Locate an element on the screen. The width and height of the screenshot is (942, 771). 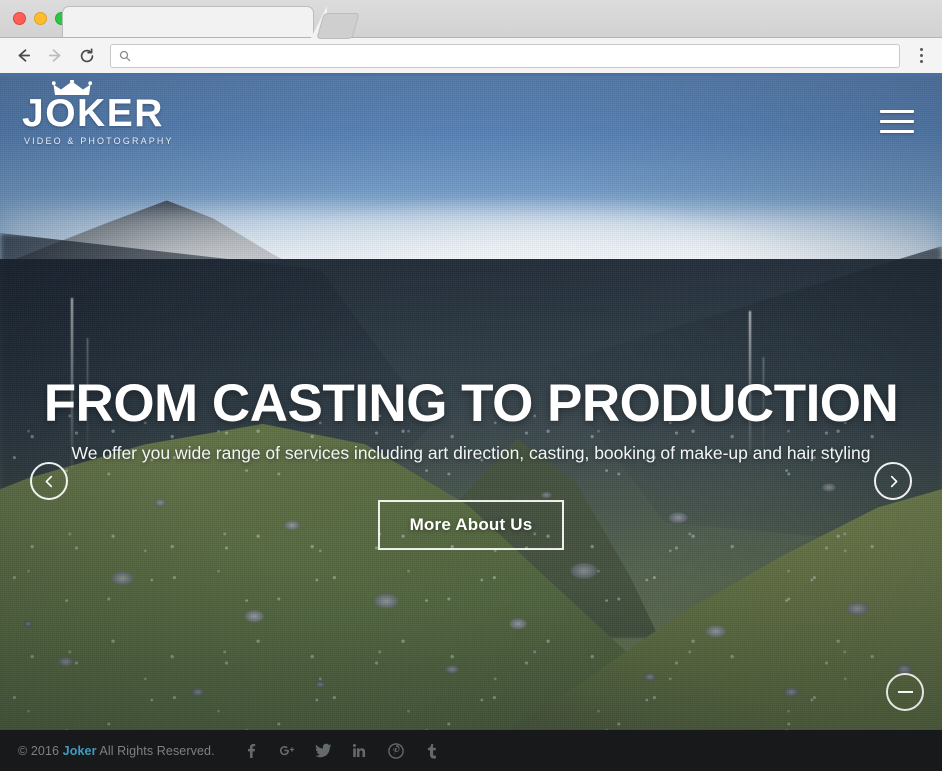
chevron-left-icon is located at coordinates (48, 481).